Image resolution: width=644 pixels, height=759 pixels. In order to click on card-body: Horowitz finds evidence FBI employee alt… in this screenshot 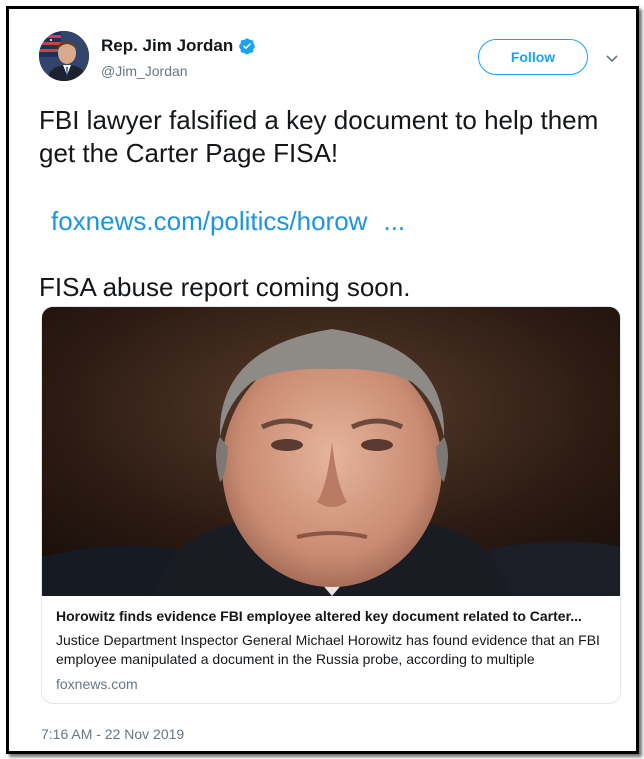, I will do `click(333, 649)`.